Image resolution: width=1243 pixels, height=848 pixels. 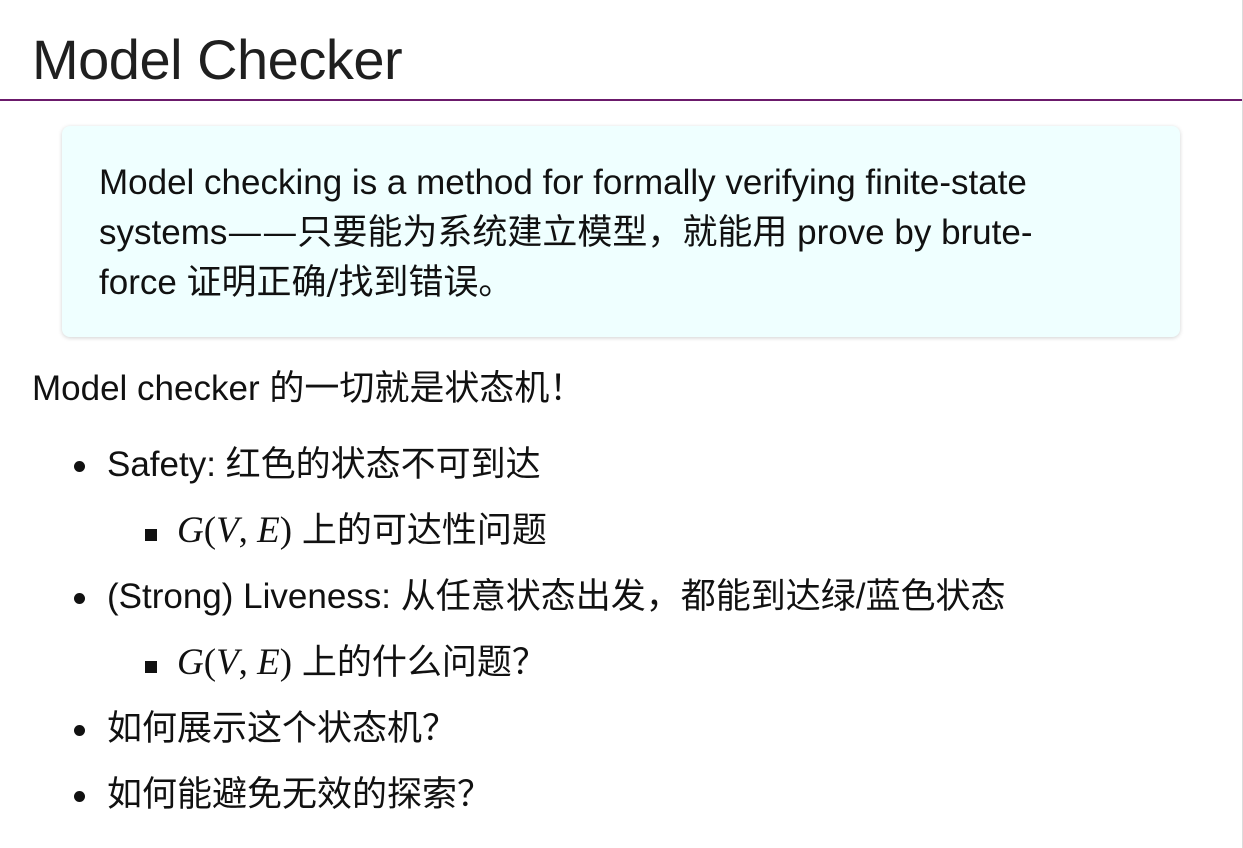 What do you see at coordinates (143, 282) in the screenshot?
I see `callout-line-3-en: force` at bounding box center [143, 282].